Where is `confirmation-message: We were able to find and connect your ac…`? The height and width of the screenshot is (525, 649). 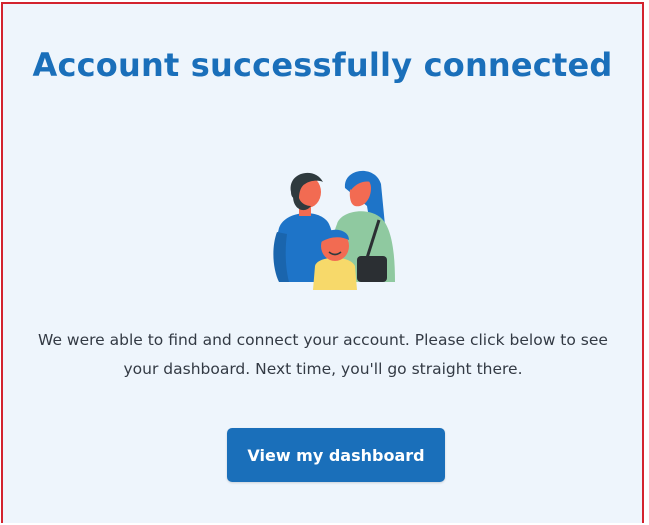
confirmation-message: We were able to find and connect your ac… is located at coordinates (323, 354).